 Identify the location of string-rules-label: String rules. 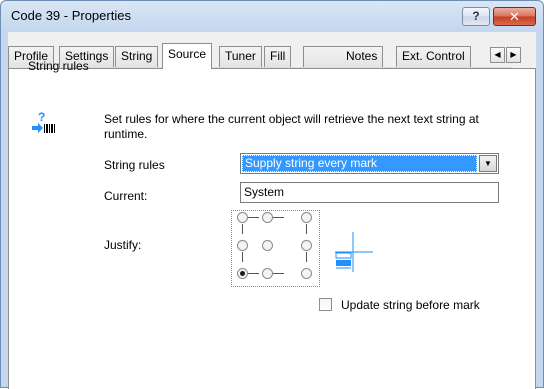
(134, 165).